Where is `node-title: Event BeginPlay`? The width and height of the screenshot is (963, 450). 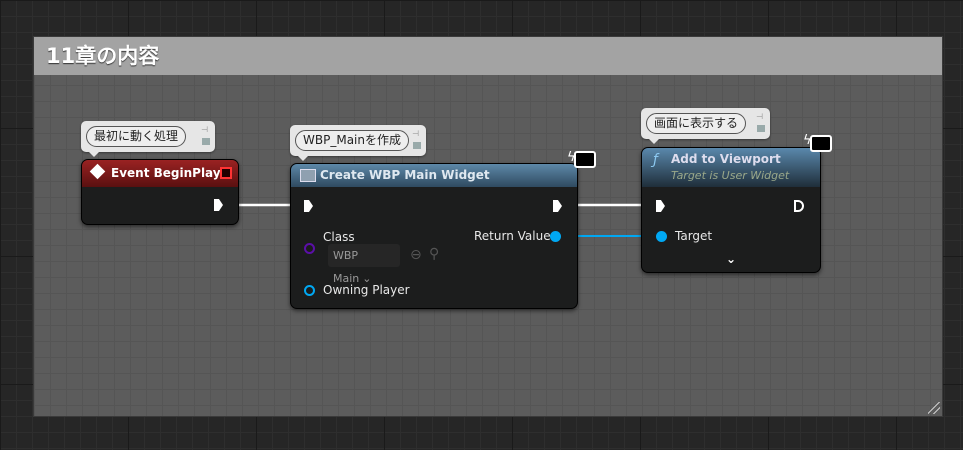 node-title: Event BeginPlay is located at coordinates (166, 173).